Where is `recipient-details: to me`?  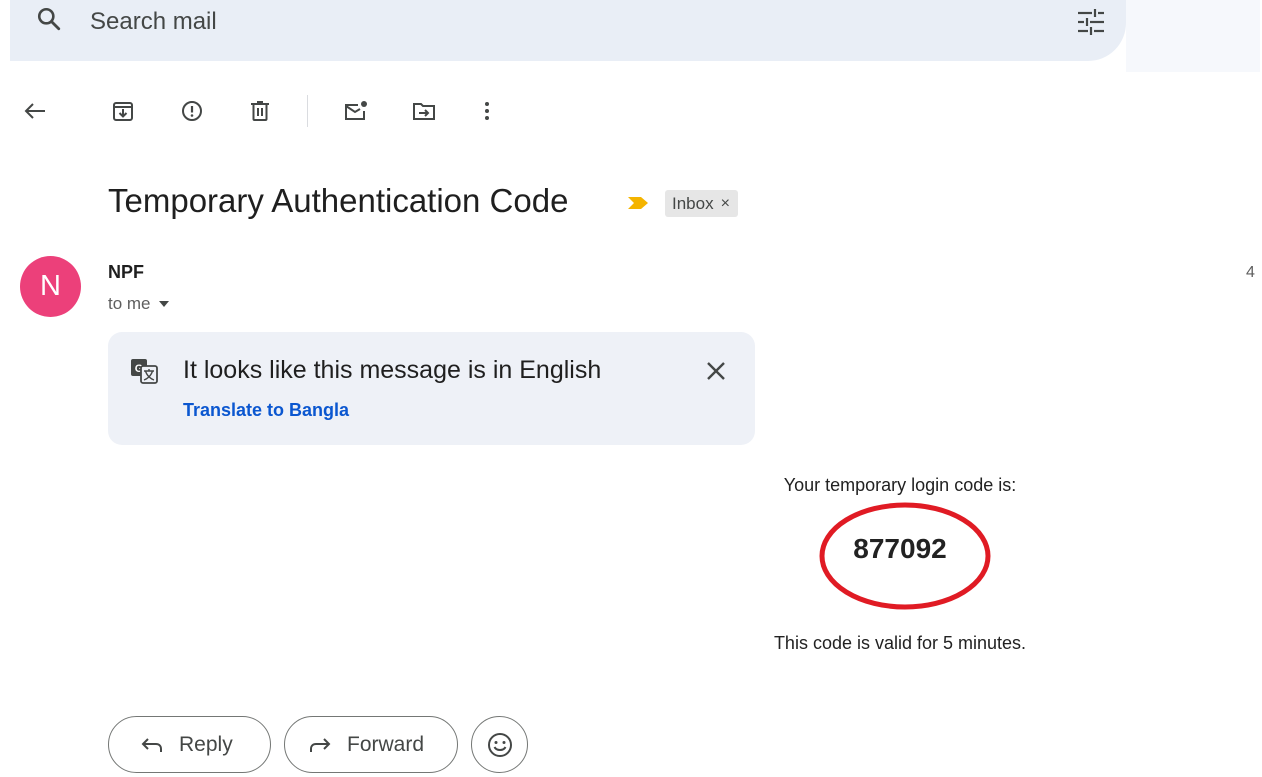
recipient-details: to me is located at coordinates (138, 304).